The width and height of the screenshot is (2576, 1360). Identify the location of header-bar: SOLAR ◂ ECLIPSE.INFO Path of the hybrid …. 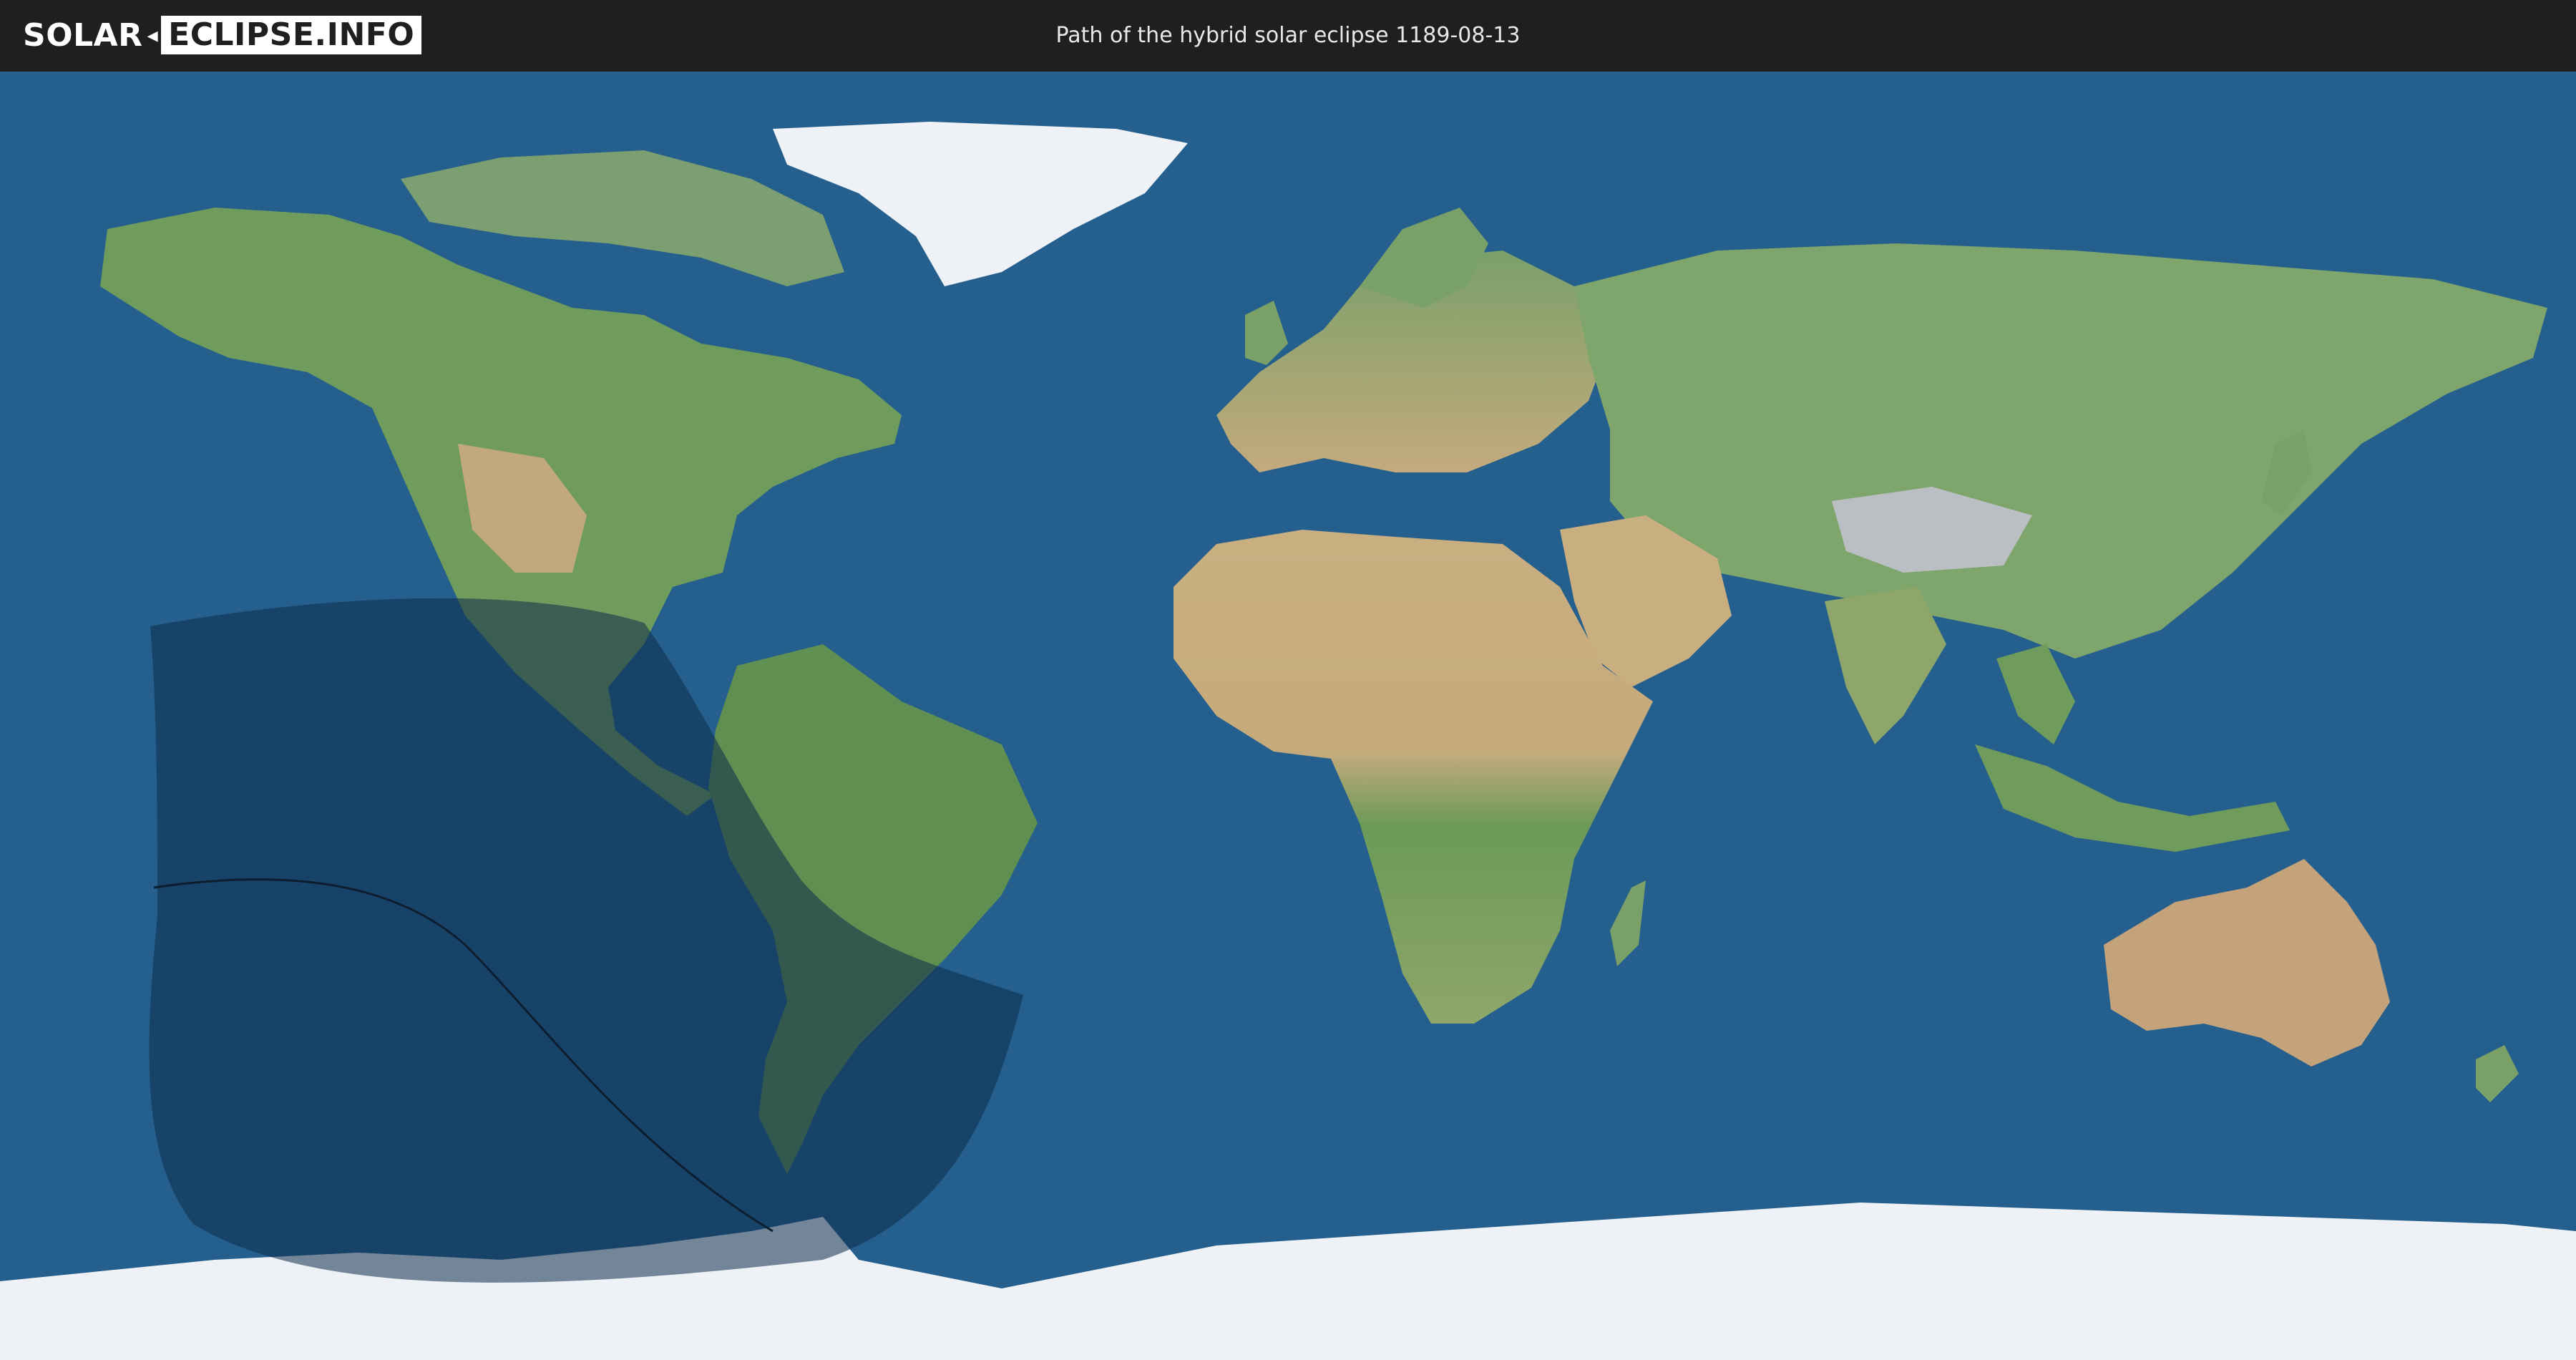
(1288, 36).